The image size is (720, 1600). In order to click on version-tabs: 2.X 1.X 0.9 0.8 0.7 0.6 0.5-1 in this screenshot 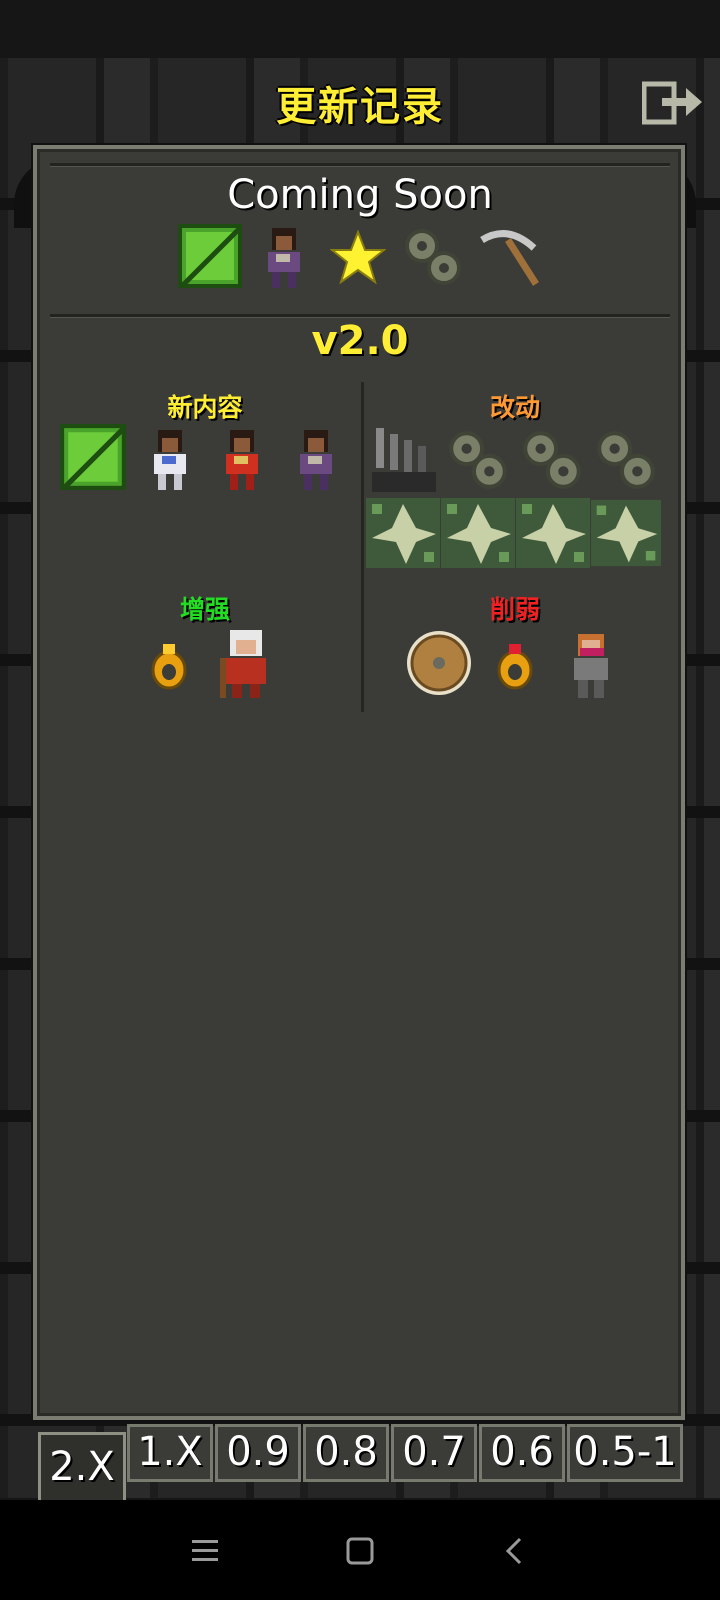, I will do `click(360, 1464)`.